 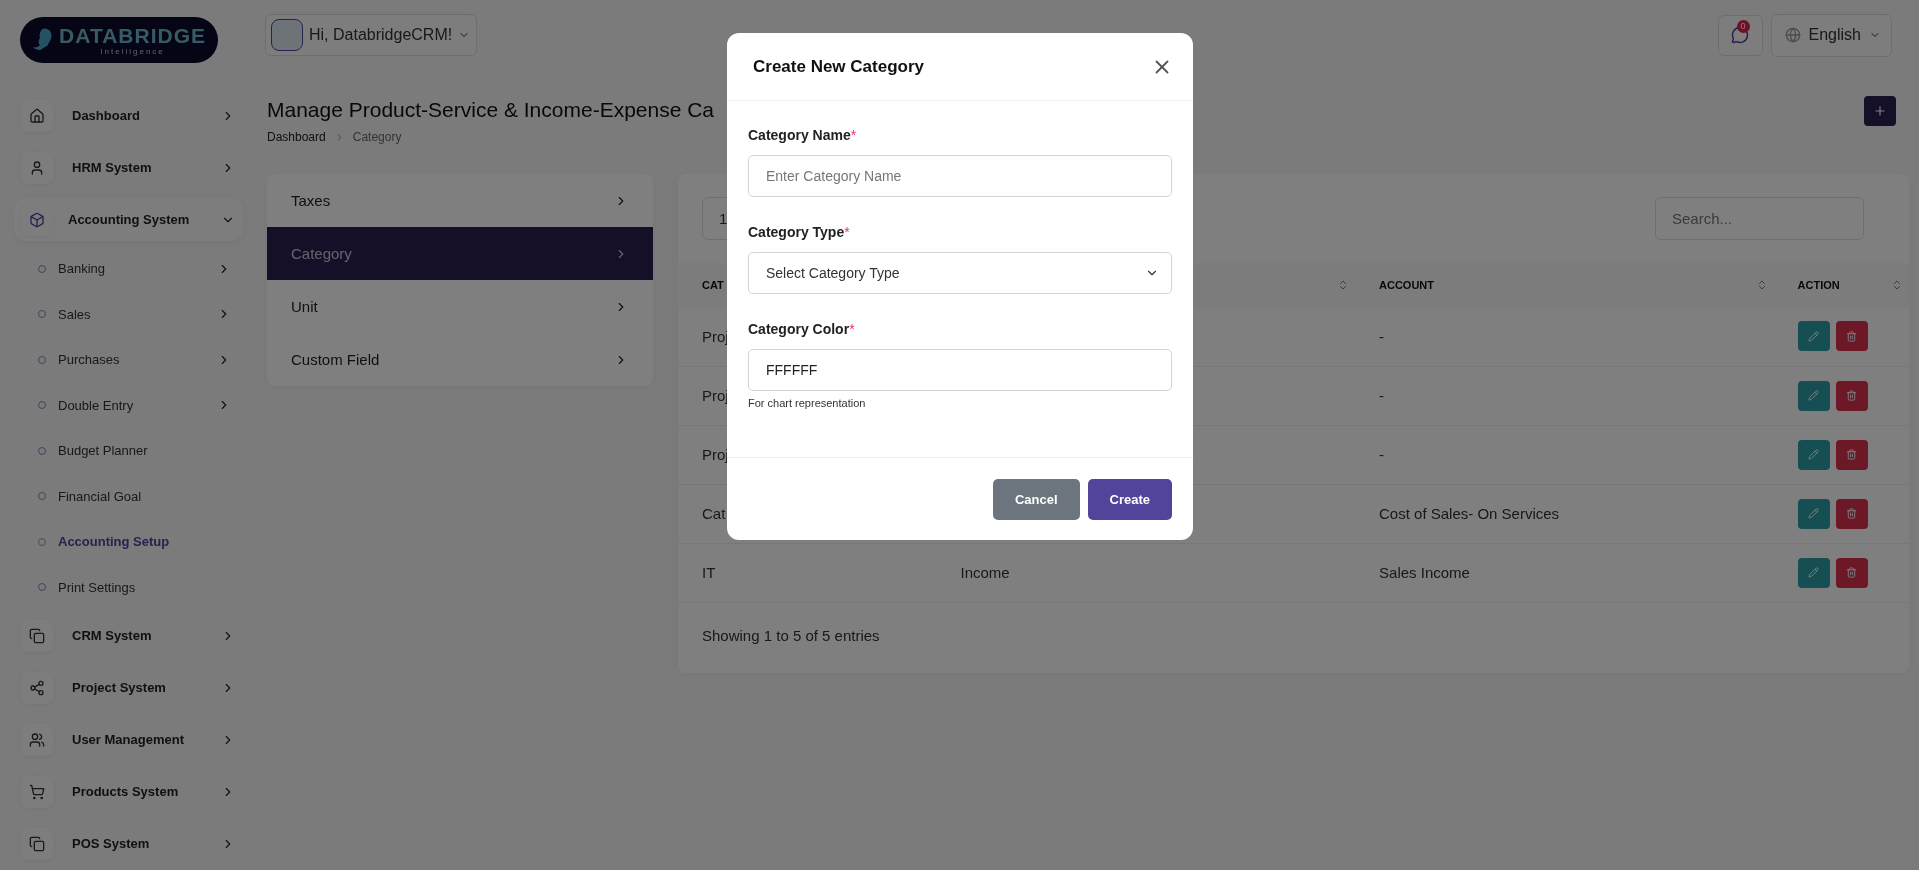 I want to click on modal-title: Create New Category, so click(x=838, y=66).